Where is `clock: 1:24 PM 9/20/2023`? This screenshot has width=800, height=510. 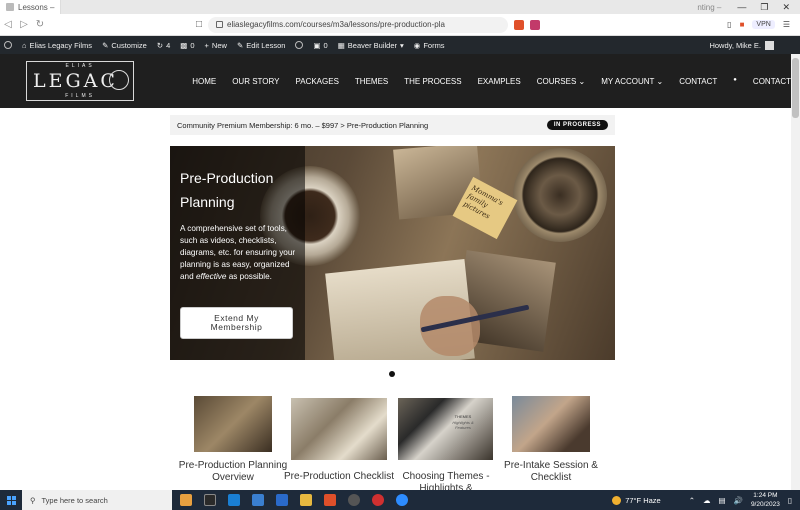
clock: 1:24 PM 9/20/2023 is located at coordinates (765, 500).